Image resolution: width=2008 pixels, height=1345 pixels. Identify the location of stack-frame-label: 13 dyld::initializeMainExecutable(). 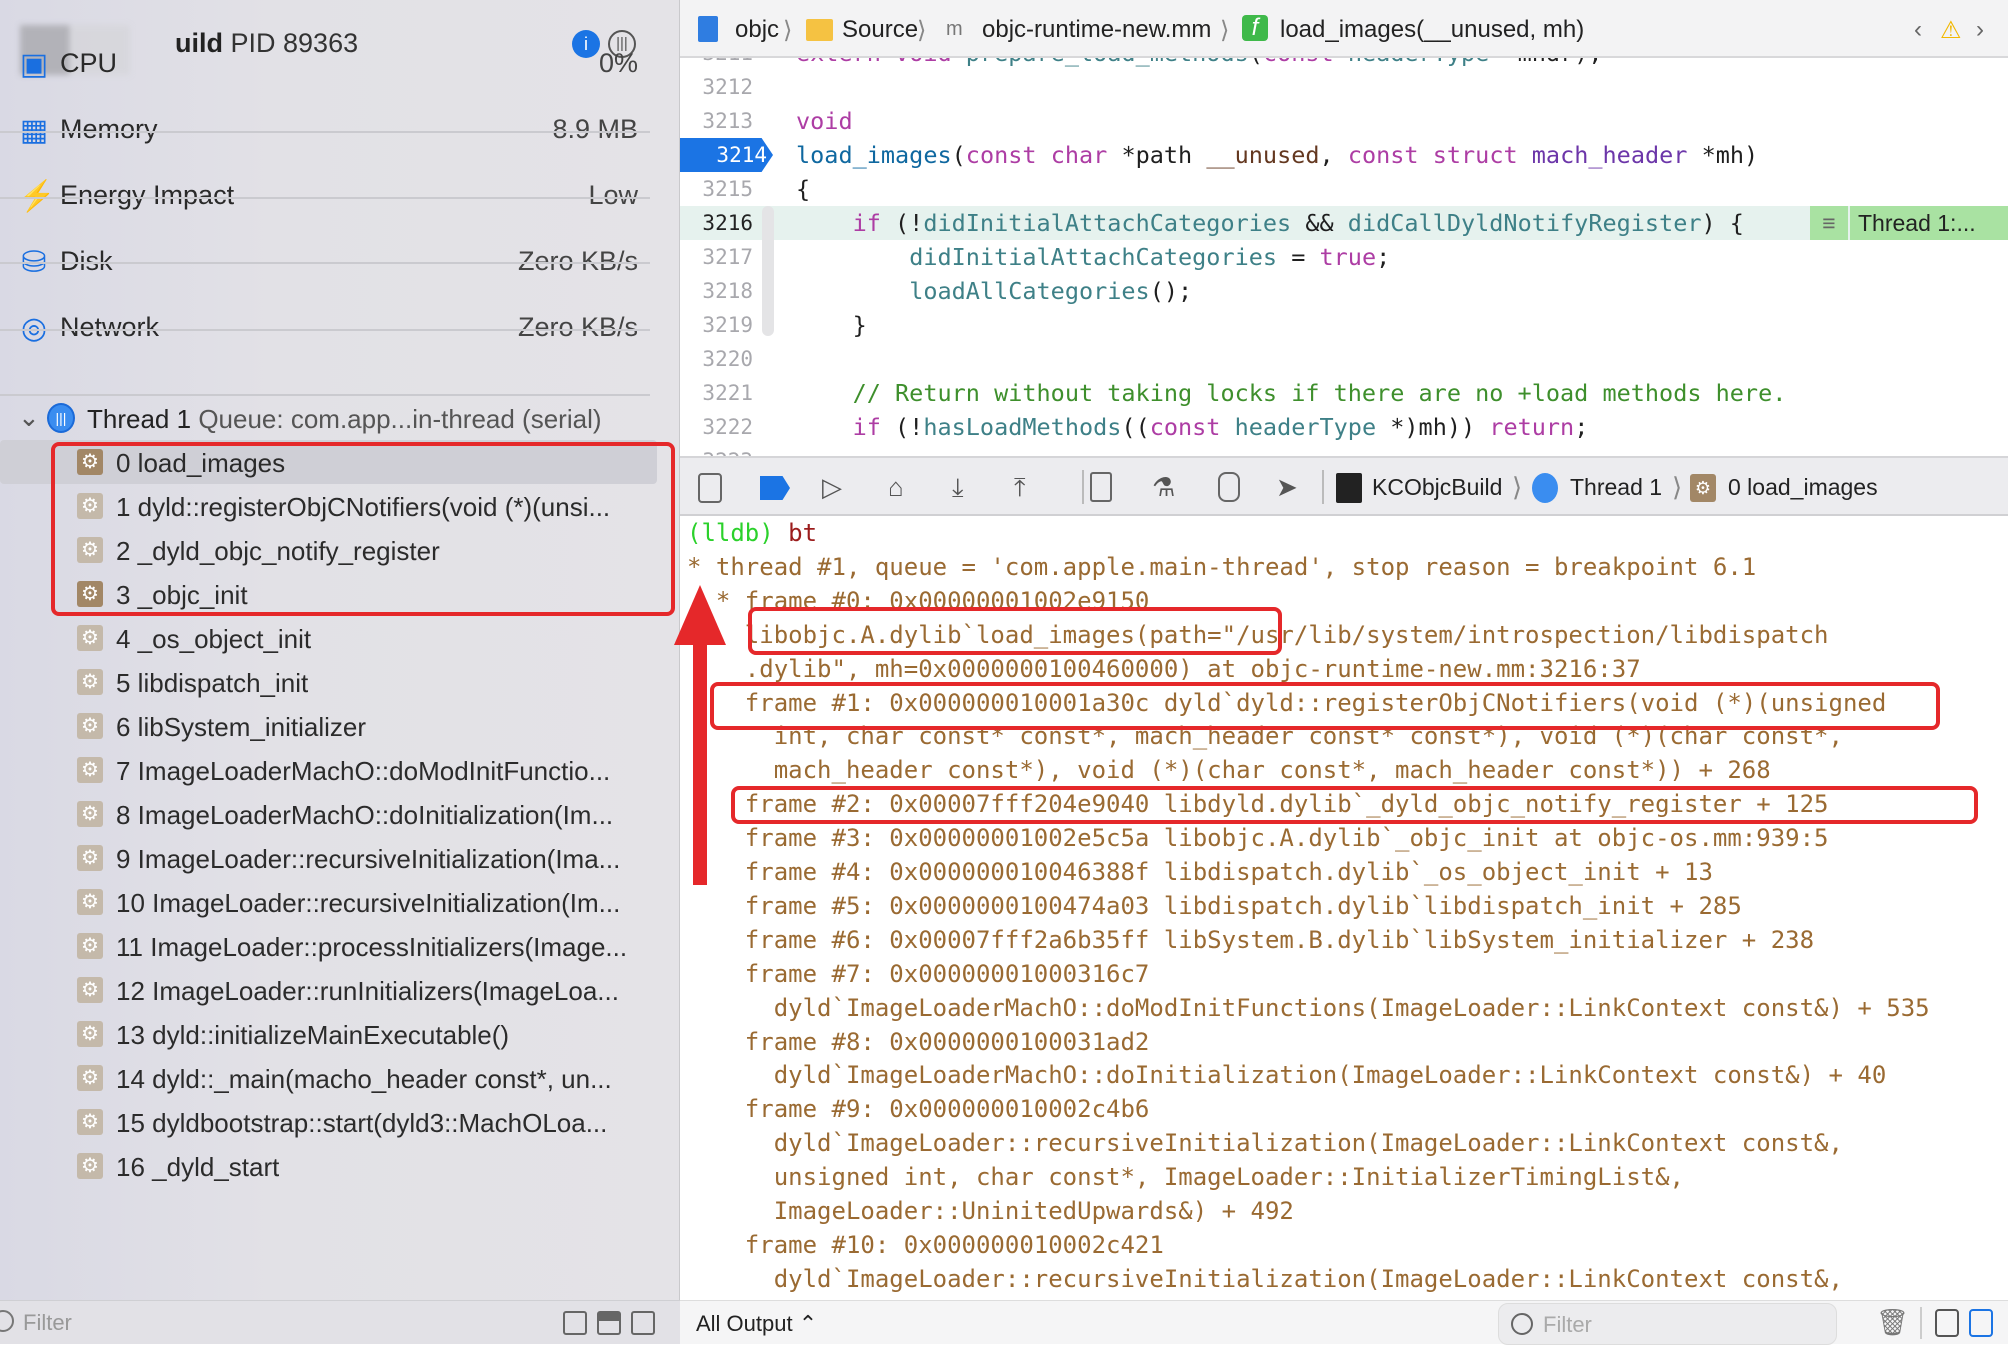
(313, 1035).